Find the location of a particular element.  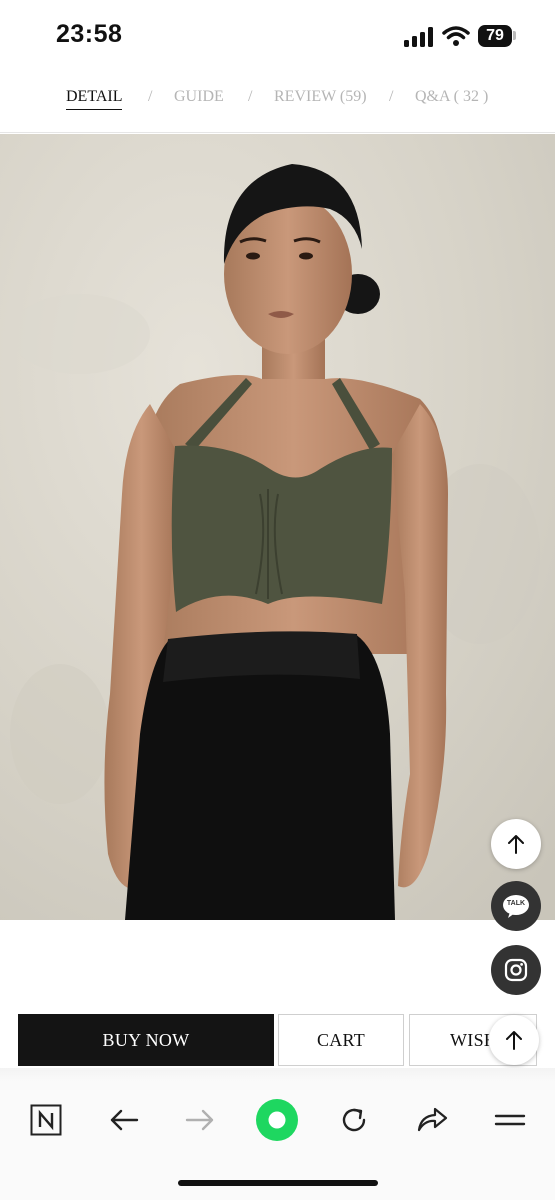

hamburger-menu-icon is located at coordinates (510, 1120).